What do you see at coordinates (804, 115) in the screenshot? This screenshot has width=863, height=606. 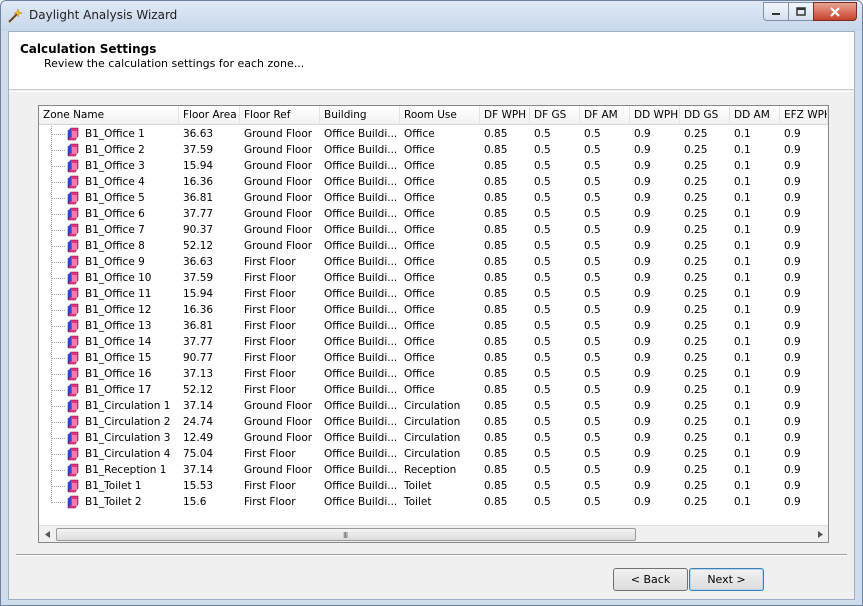 I see `column-header: EFZ WPH` at bounding box center [804, 115].